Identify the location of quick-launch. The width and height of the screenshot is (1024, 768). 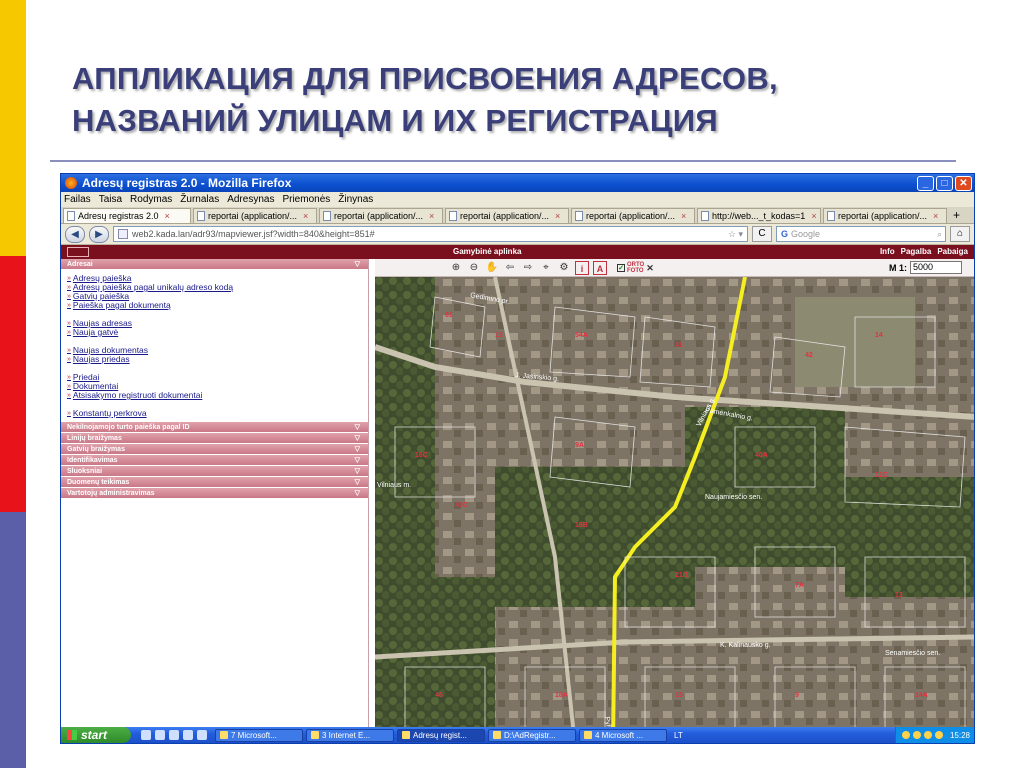
(174, 735).